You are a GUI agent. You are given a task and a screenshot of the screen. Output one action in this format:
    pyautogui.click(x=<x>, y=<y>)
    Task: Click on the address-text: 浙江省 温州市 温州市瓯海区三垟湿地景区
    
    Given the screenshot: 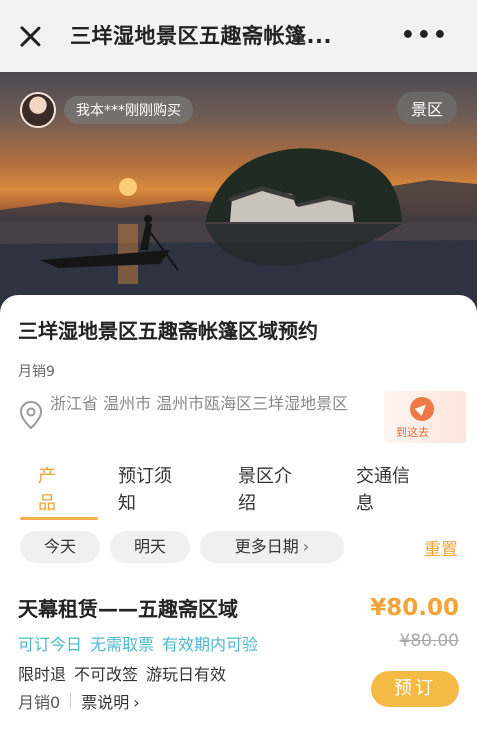 What is the action you would take?
    pyautogui.click(x=199, y=403)
    